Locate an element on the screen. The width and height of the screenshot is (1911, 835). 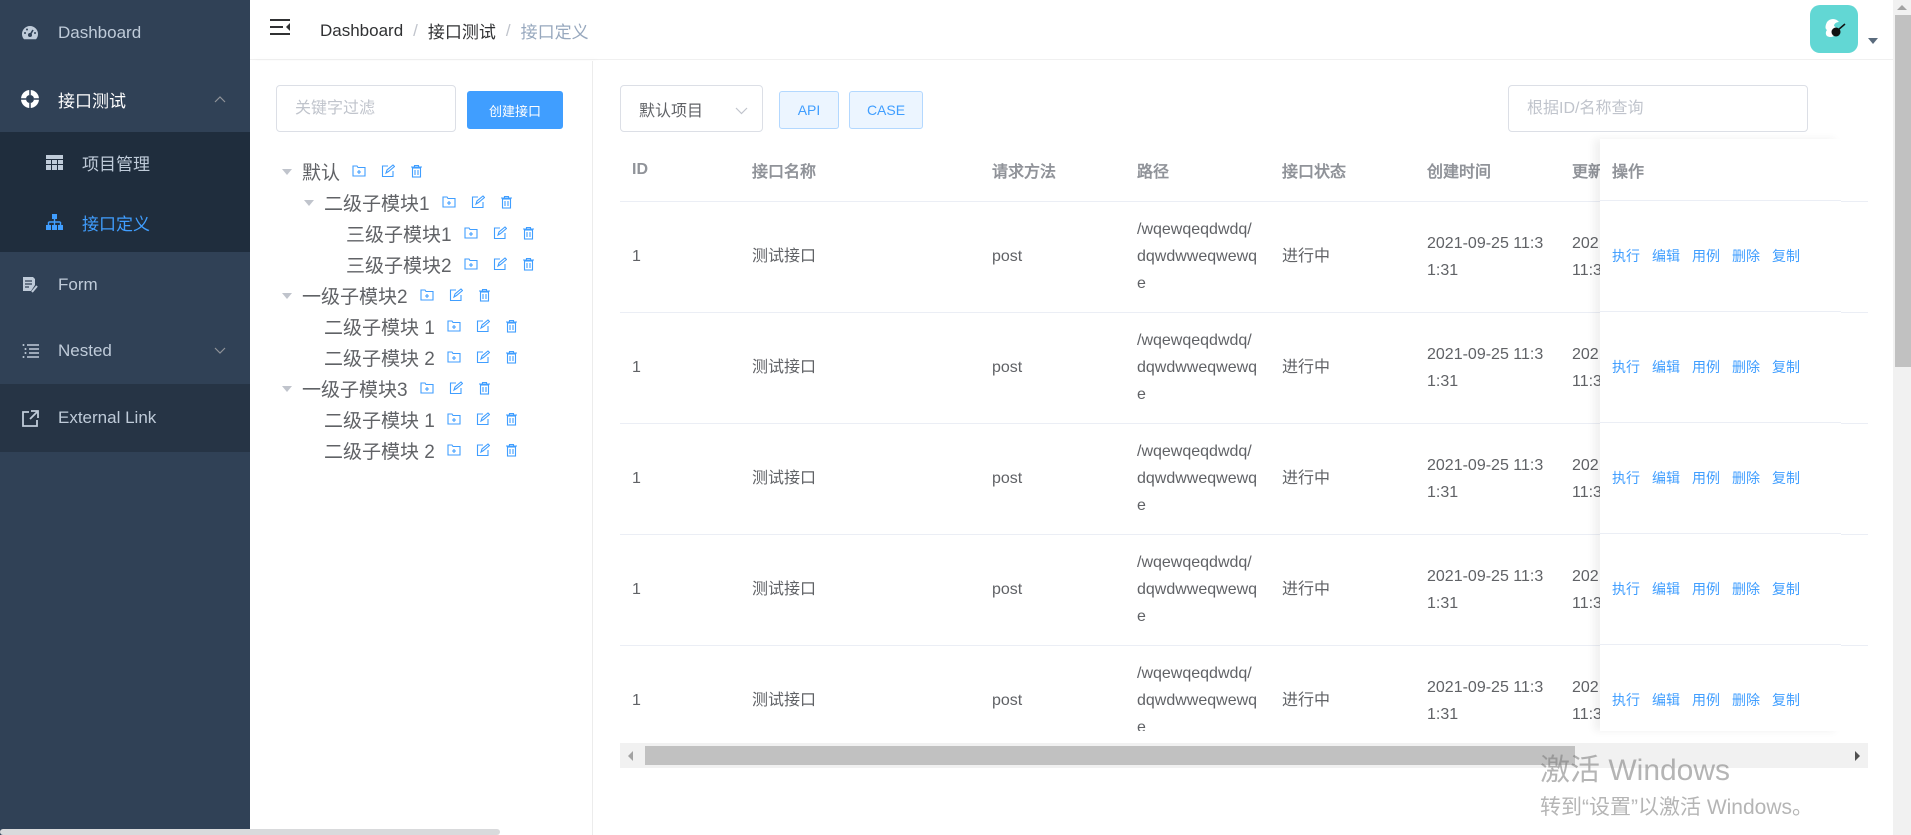
hamburger-toggle-icon is located at coordinates (280, 28).